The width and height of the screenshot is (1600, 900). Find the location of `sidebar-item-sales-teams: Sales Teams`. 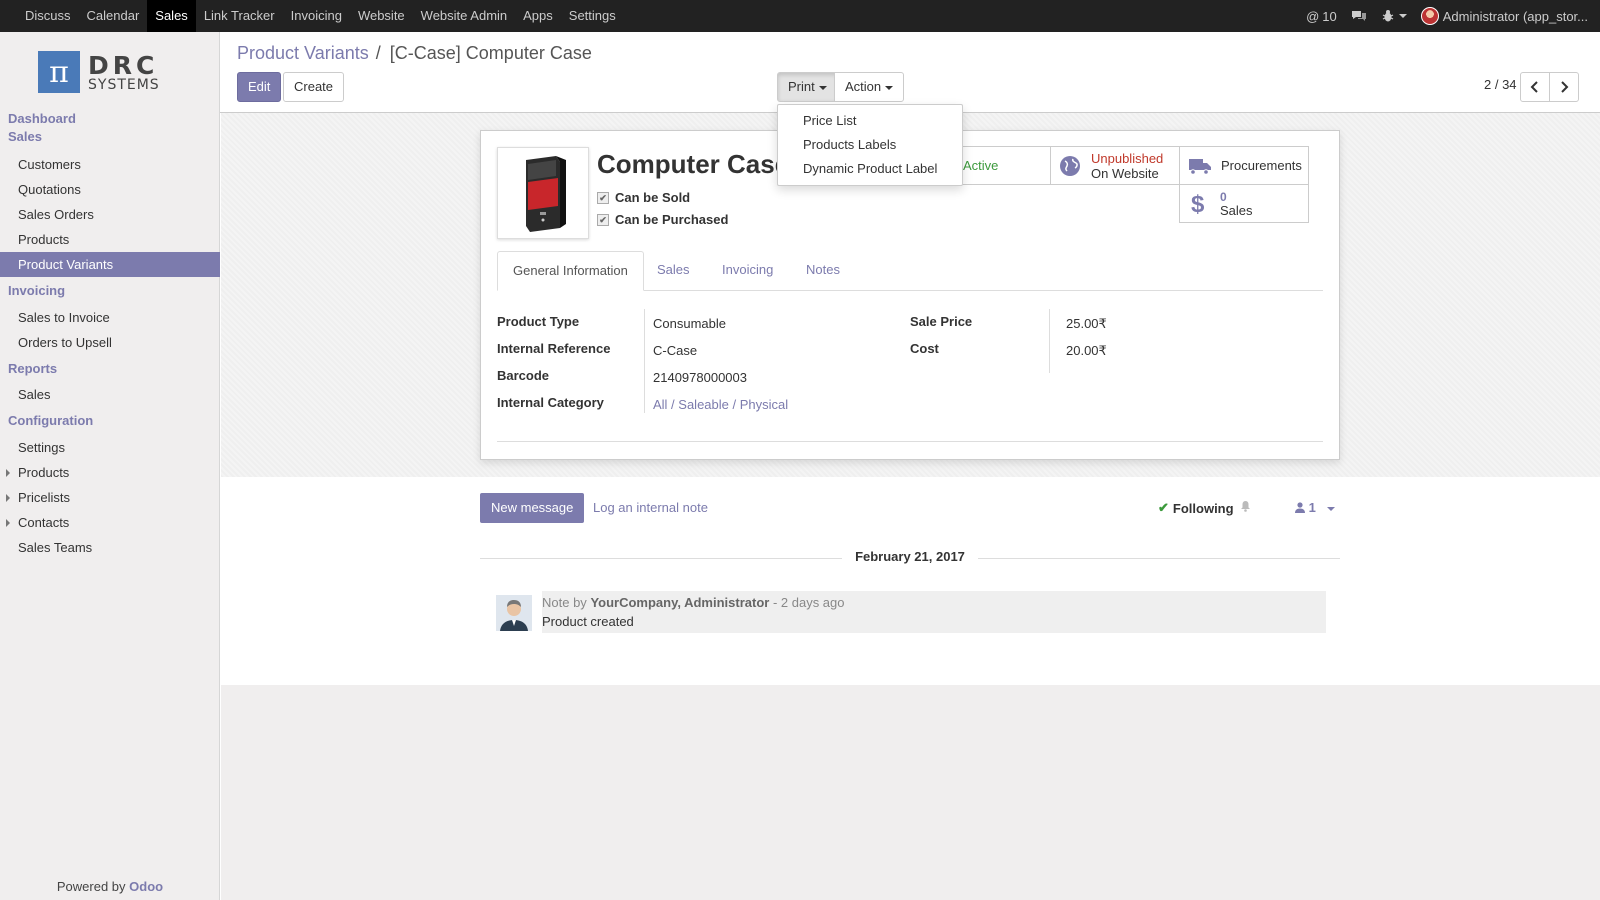

sidebar-item-sales-teams: Sales Teams is located at coordinates (110, 547).